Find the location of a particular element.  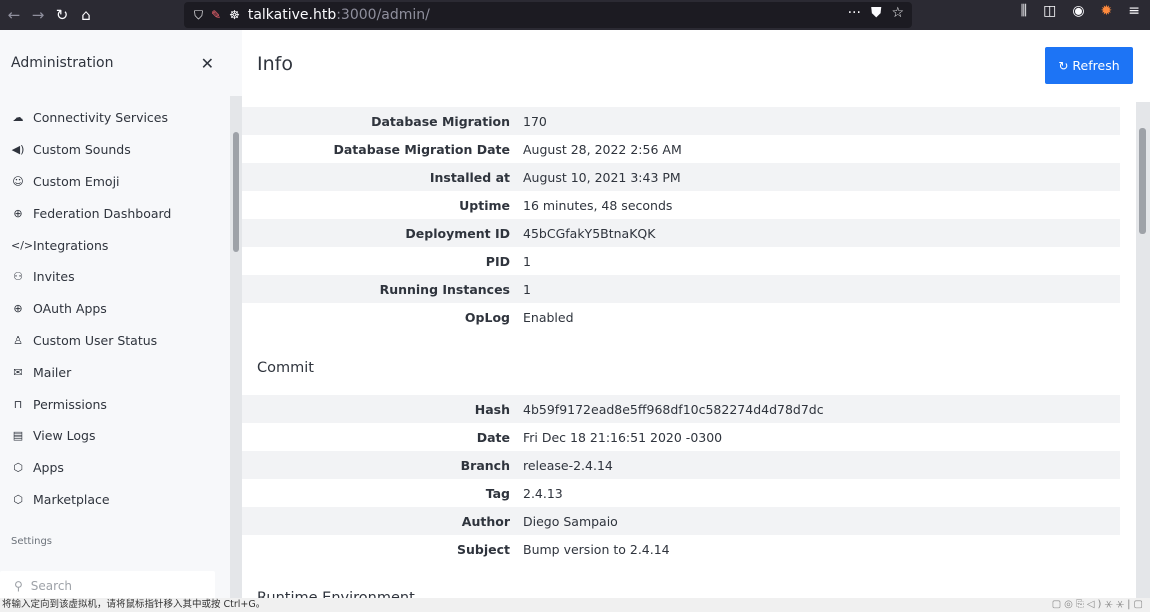

sidebar-item-label: Federation Dashboard is located at coordinates (102, 213).